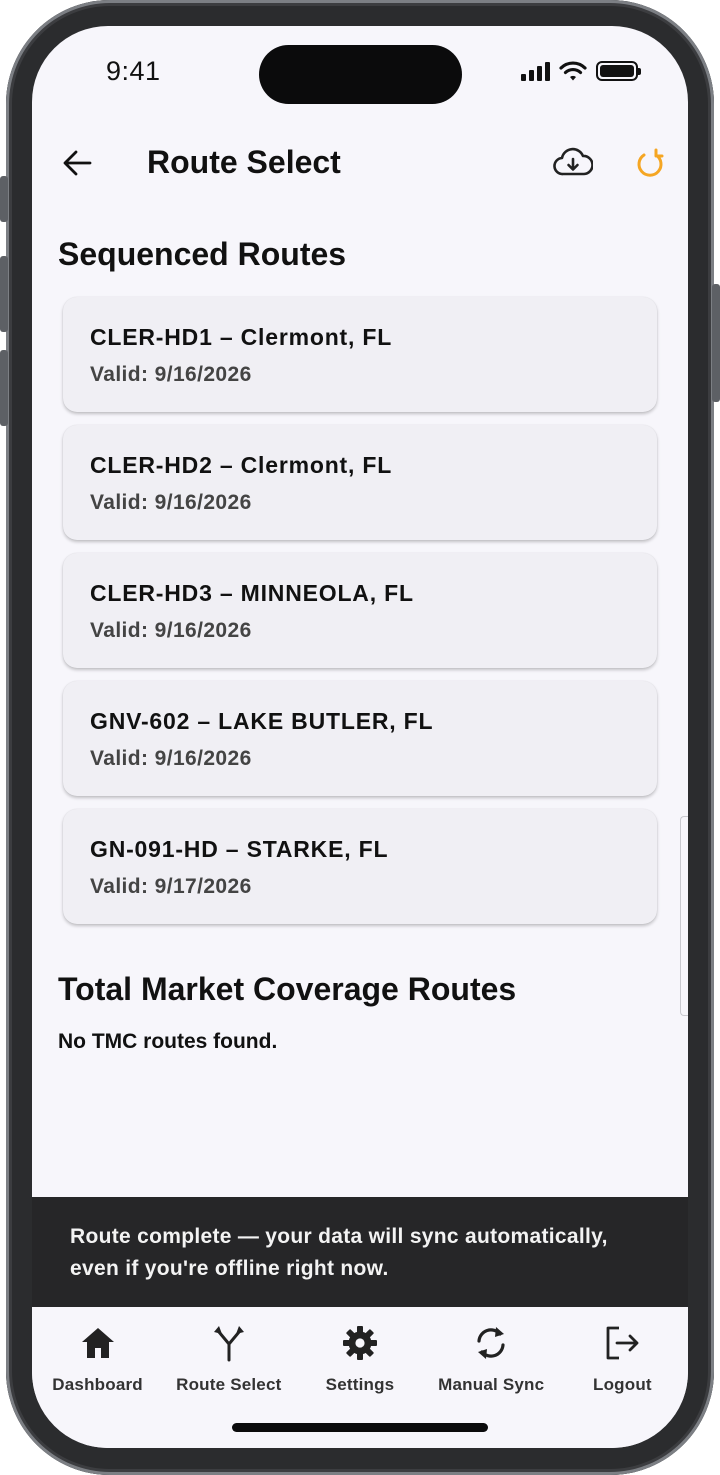 This screenshot has width=720, height=1475. Describe the element at coordinates (716, 343) in the screenshot. I see `power-button` at that location.